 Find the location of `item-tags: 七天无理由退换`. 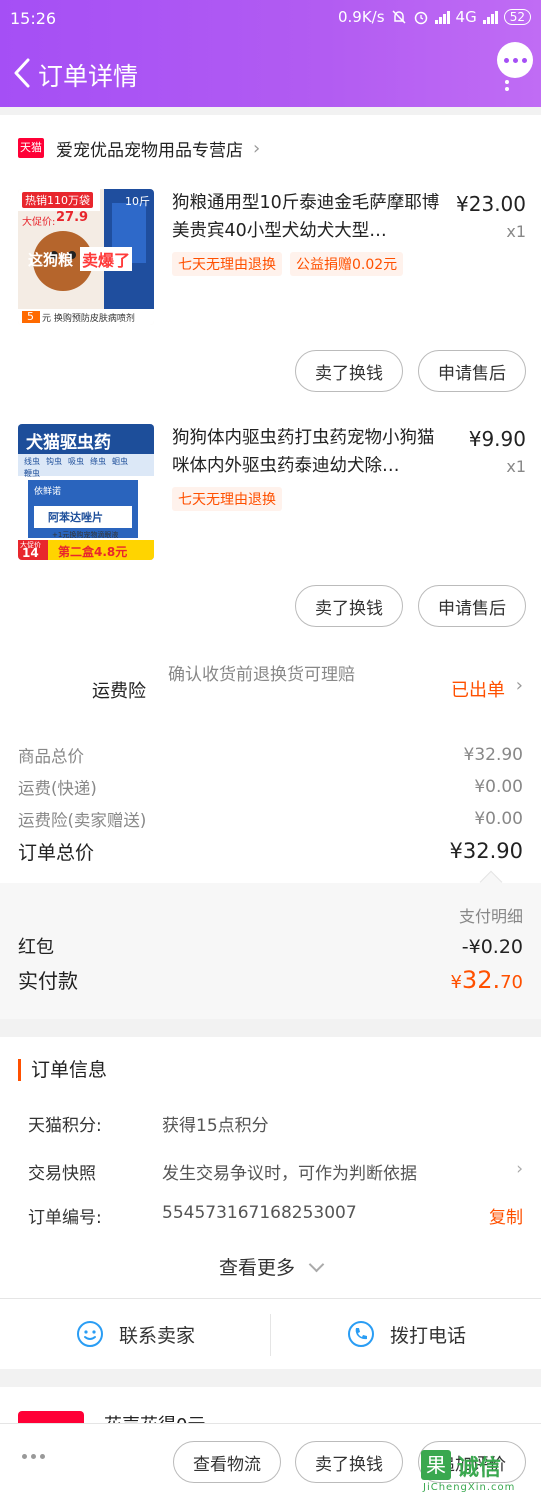

item-tags: 七天无理由退换 is located at coordinates (227, 499).